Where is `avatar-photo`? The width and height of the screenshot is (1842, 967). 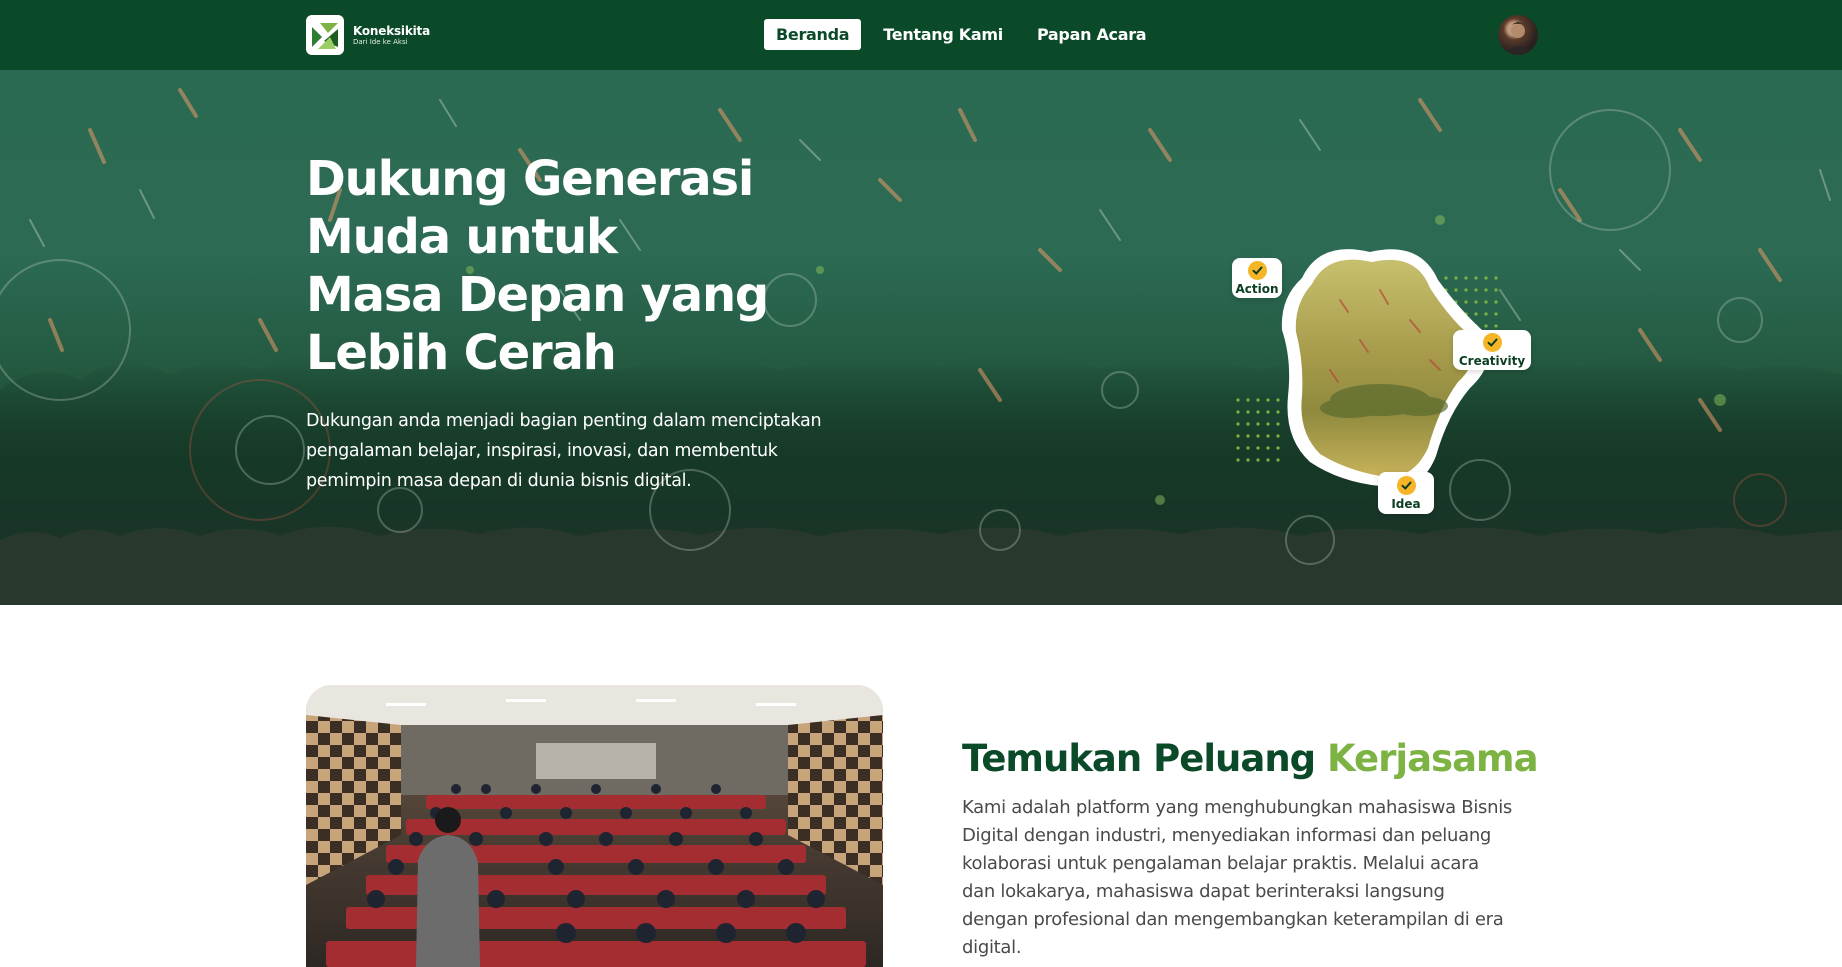 avatar-photo is located at coordinates (1518, 38).